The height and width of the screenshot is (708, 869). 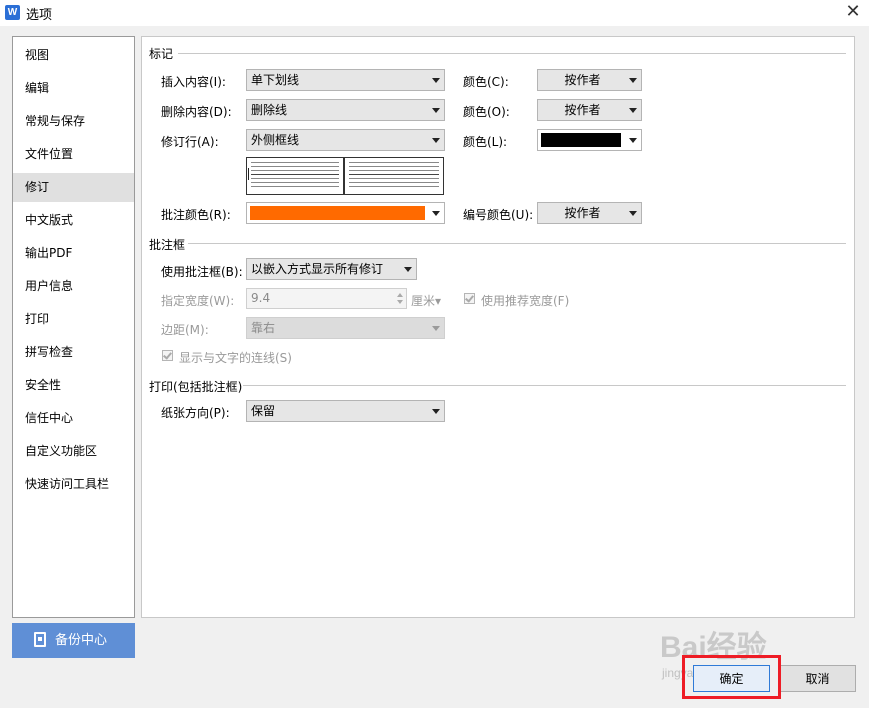 I want to click on insert-style-dropdown: 单下划线, so click(x=345, y=80).